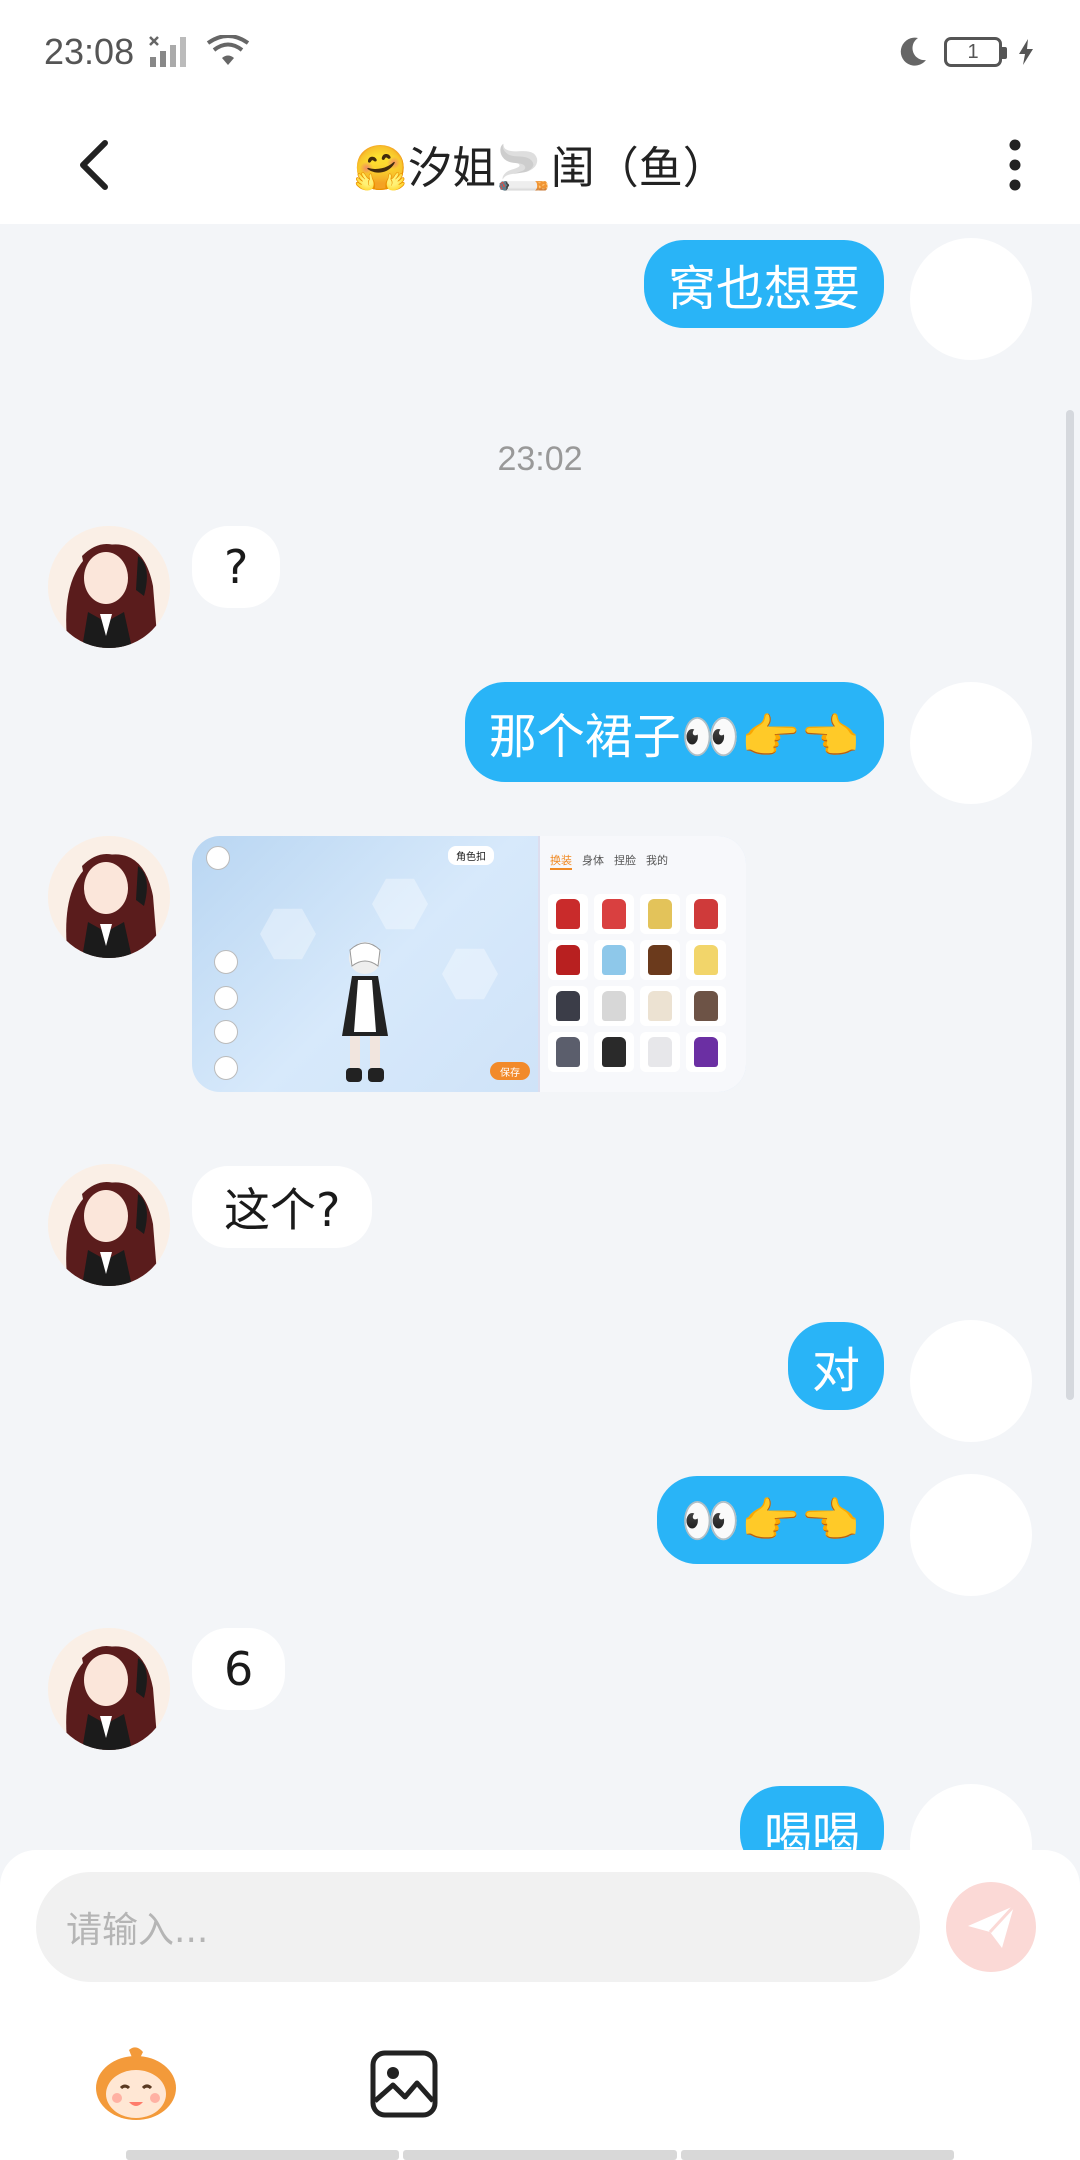  Describe the element at coordinates (913, 51) in the screenshot. I see `moon-icon` at that location.